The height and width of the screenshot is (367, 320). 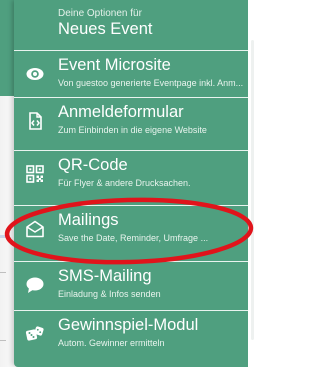 I want to click on menu-item-label: Anmeldeformular, so click(x=121, y=112).